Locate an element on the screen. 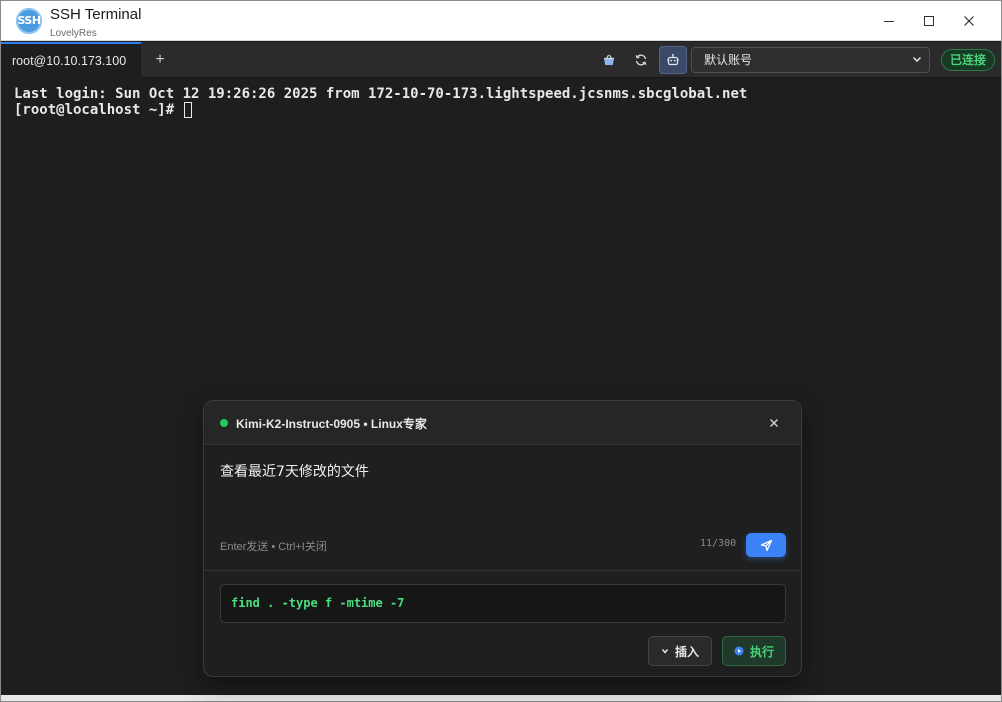  maximize-button is located at coordinates (929, 21).